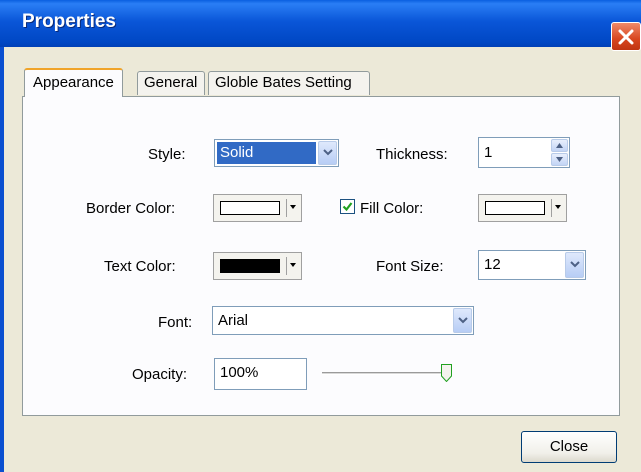 Image resolution: width=641 pixels, height=472 pixels. I want to click on thickness-increment-button, so click(559, 145).